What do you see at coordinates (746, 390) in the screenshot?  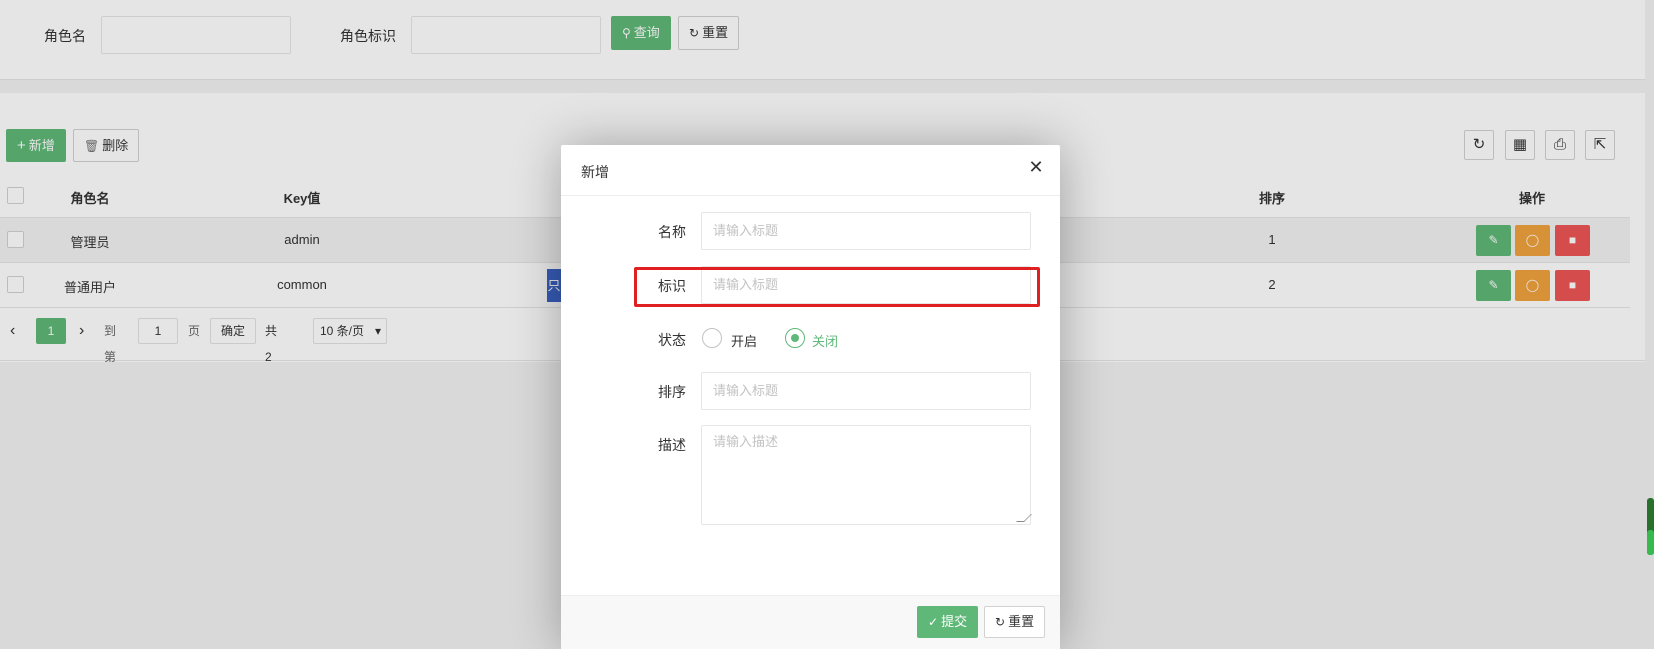 I see `sort-placeholder: 请输入标题` at bounding box center [746, 390].